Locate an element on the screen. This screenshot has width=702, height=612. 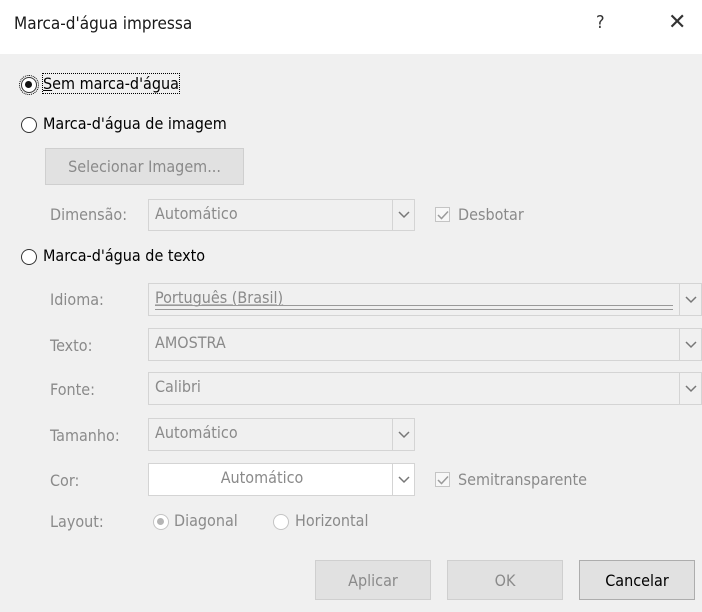
dialog-title: Marca-d'água impressa is located at coordinates (103, 24).